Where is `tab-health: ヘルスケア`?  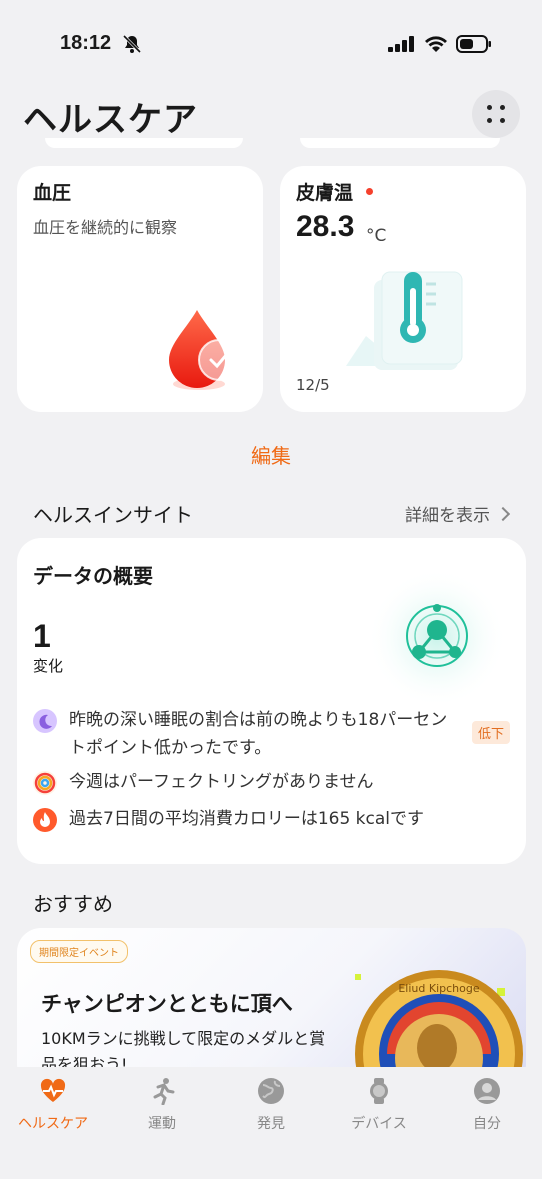
tab-health: ヘルスケア is located at coordinates (53, 1105).